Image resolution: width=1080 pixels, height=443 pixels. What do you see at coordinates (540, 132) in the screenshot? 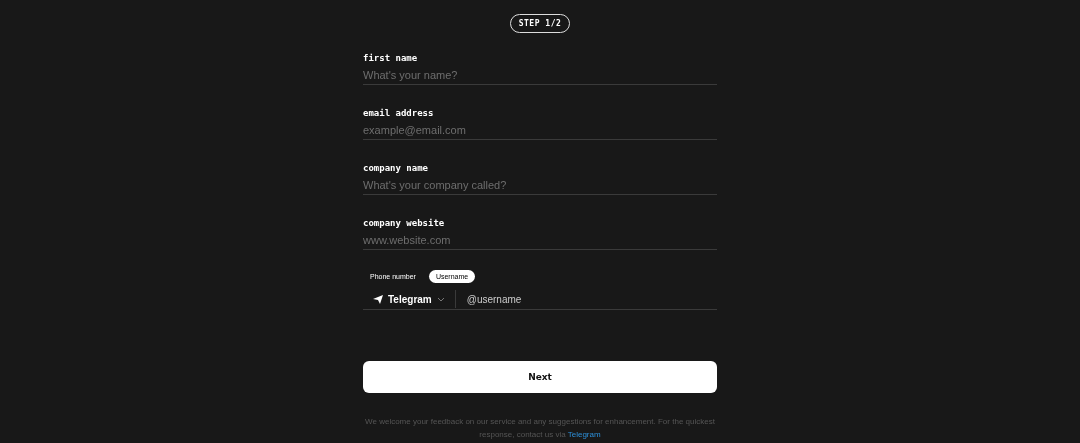
I see `input-field: example@email.com` at bounding box center [540, 132].